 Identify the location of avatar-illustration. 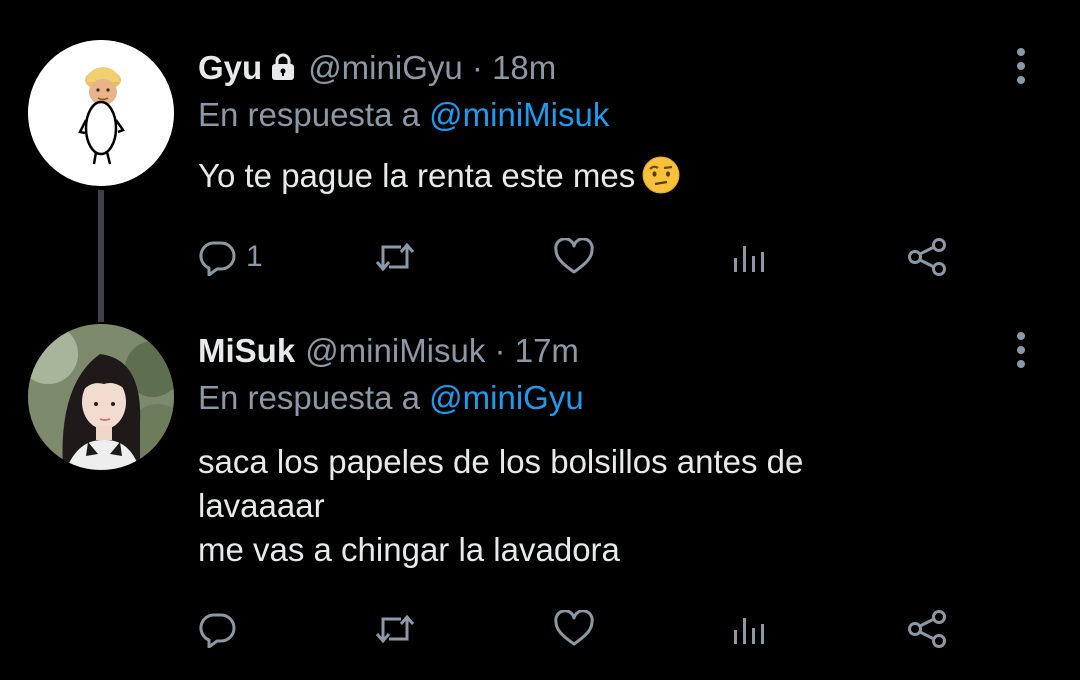
(101, 113).